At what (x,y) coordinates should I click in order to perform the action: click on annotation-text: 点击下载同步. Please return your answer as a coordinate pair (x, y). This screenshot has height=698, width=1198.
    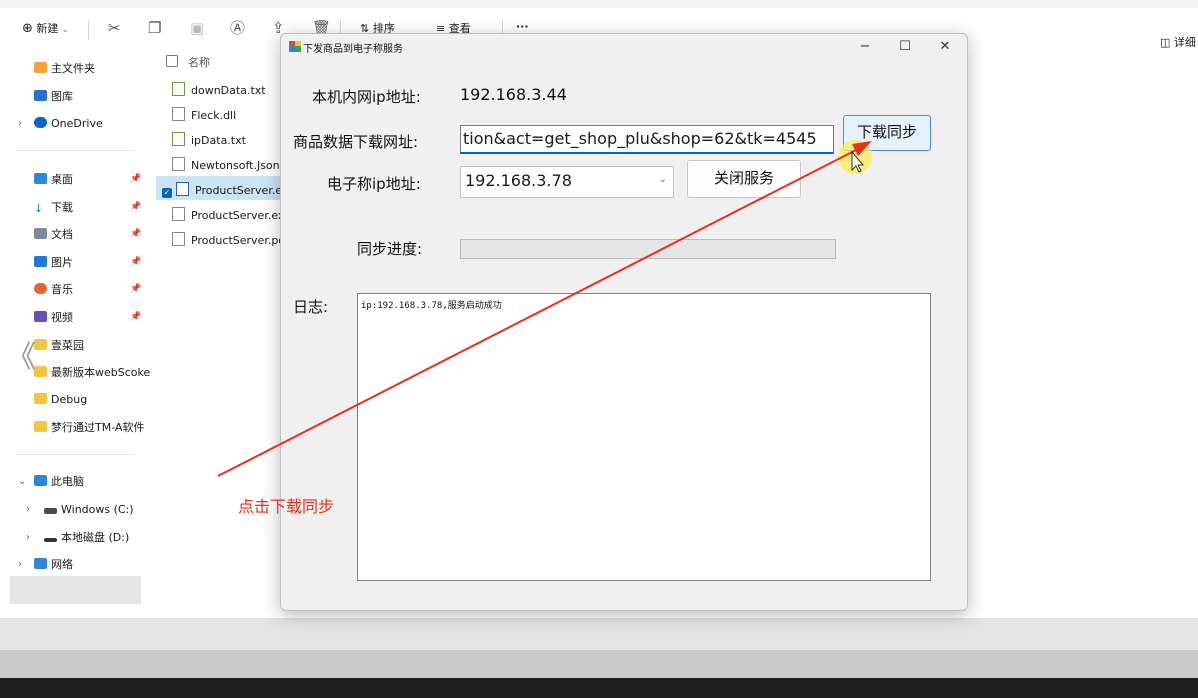
    Looking at the image, I should click on (286, 506).